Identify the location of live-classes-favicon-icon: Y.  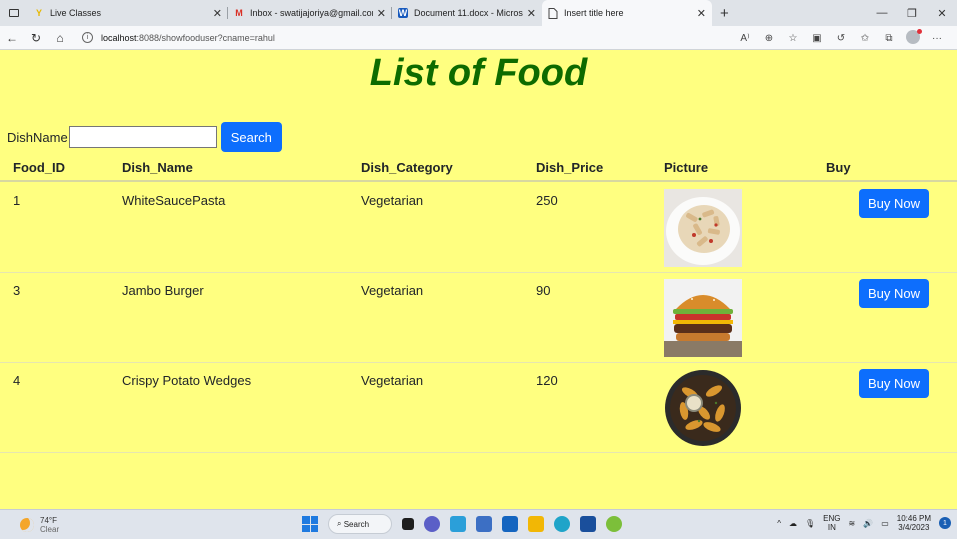
(38, 13).